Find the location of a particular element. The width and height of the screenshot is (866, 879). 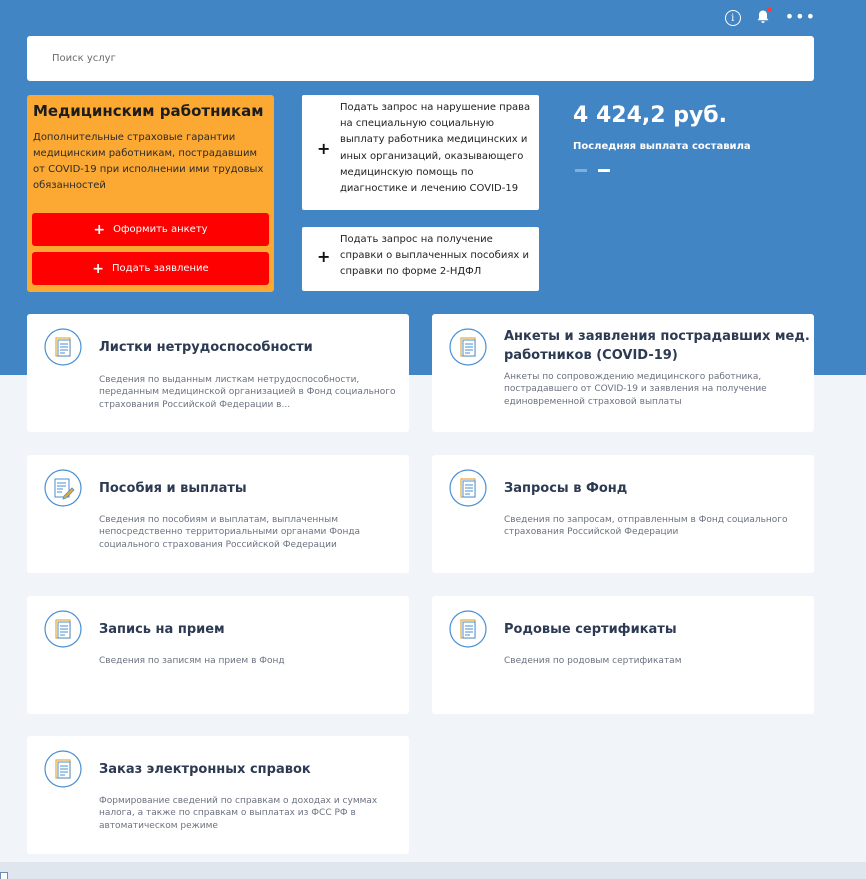

top-toolbar: i ••• is located at coordinates (770, 16).